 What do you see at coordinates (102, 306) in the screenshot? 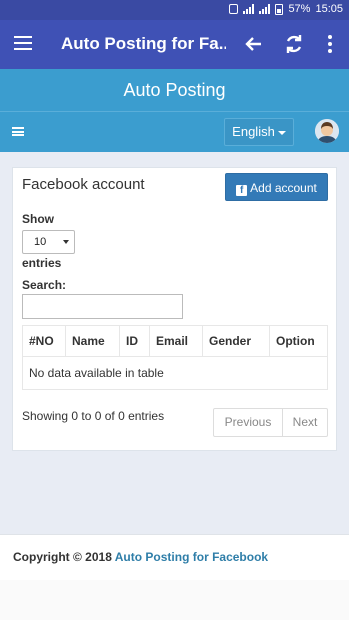
I see `search-input` at bounding box center [102, 306].